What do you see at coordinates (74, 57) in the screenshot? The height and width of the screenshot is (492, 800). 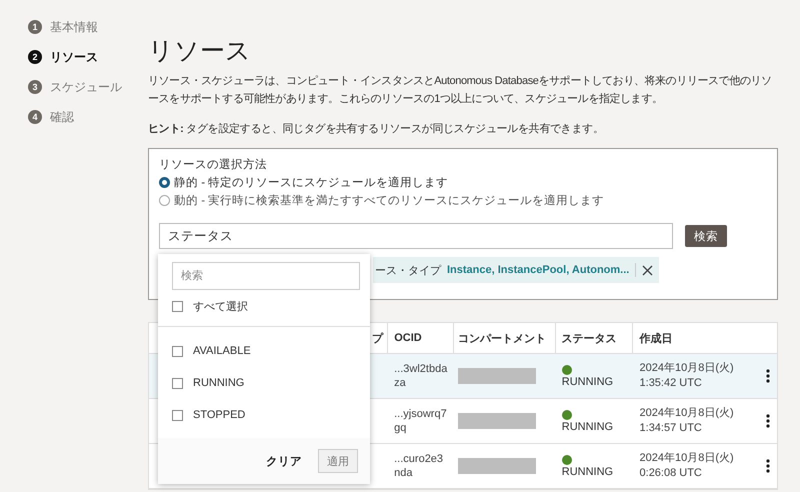 I see `step-label: リソース` at bounding box center [74, 57].